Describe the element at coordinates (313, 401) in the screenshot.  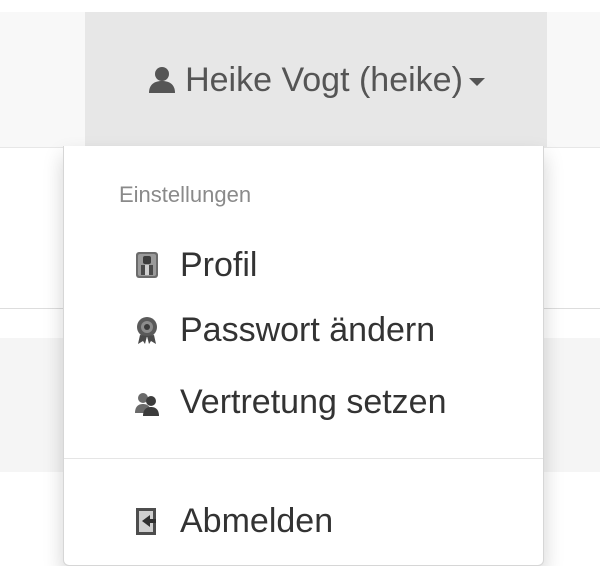
I see `menu-item-label: Vertretung setzen` at that location.